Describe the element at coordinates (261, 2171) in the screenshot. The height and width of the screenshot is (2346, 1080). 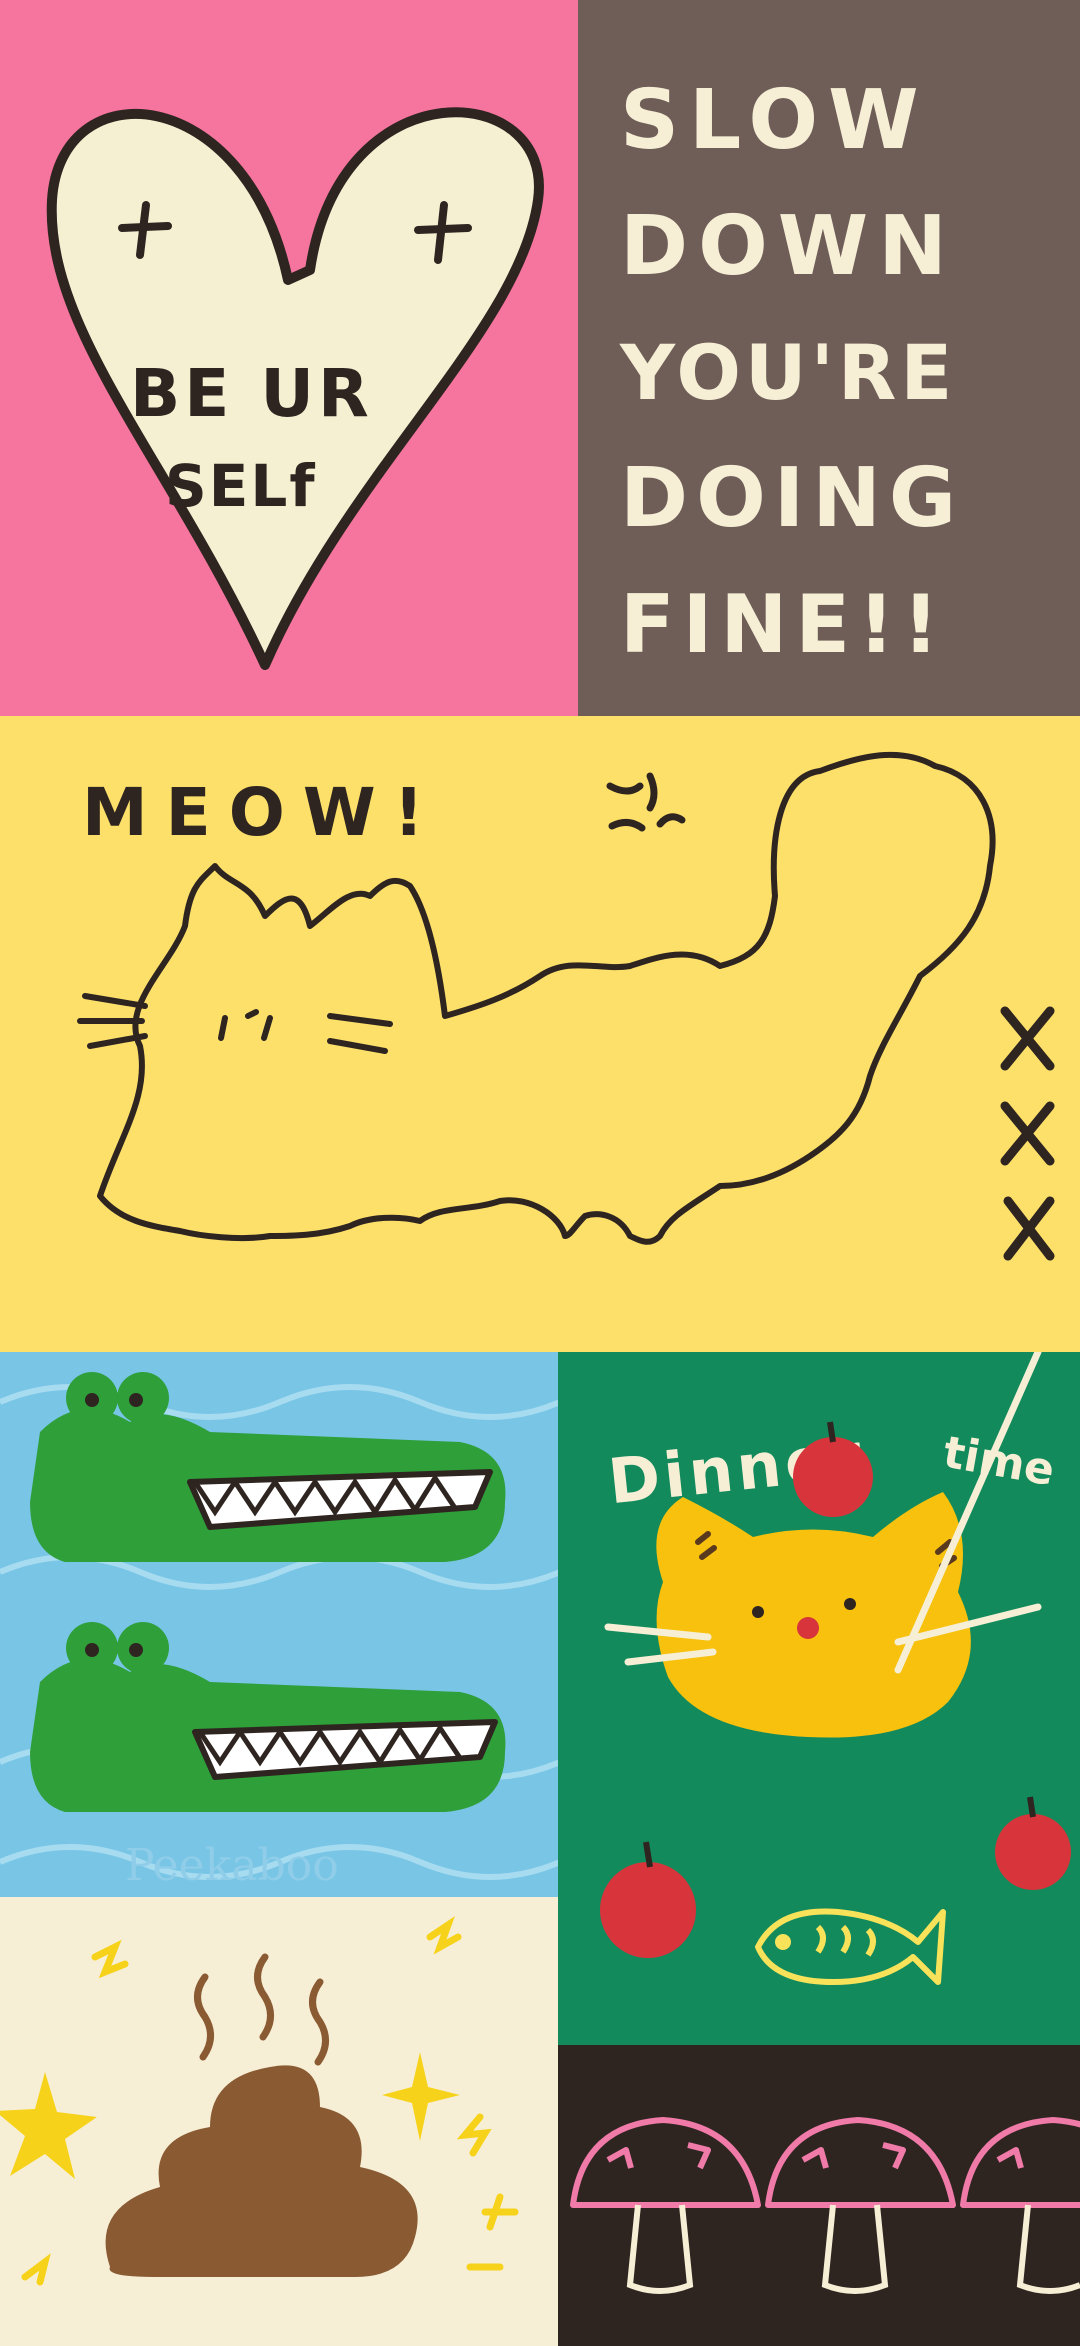
I see `poop-icon` at that location.